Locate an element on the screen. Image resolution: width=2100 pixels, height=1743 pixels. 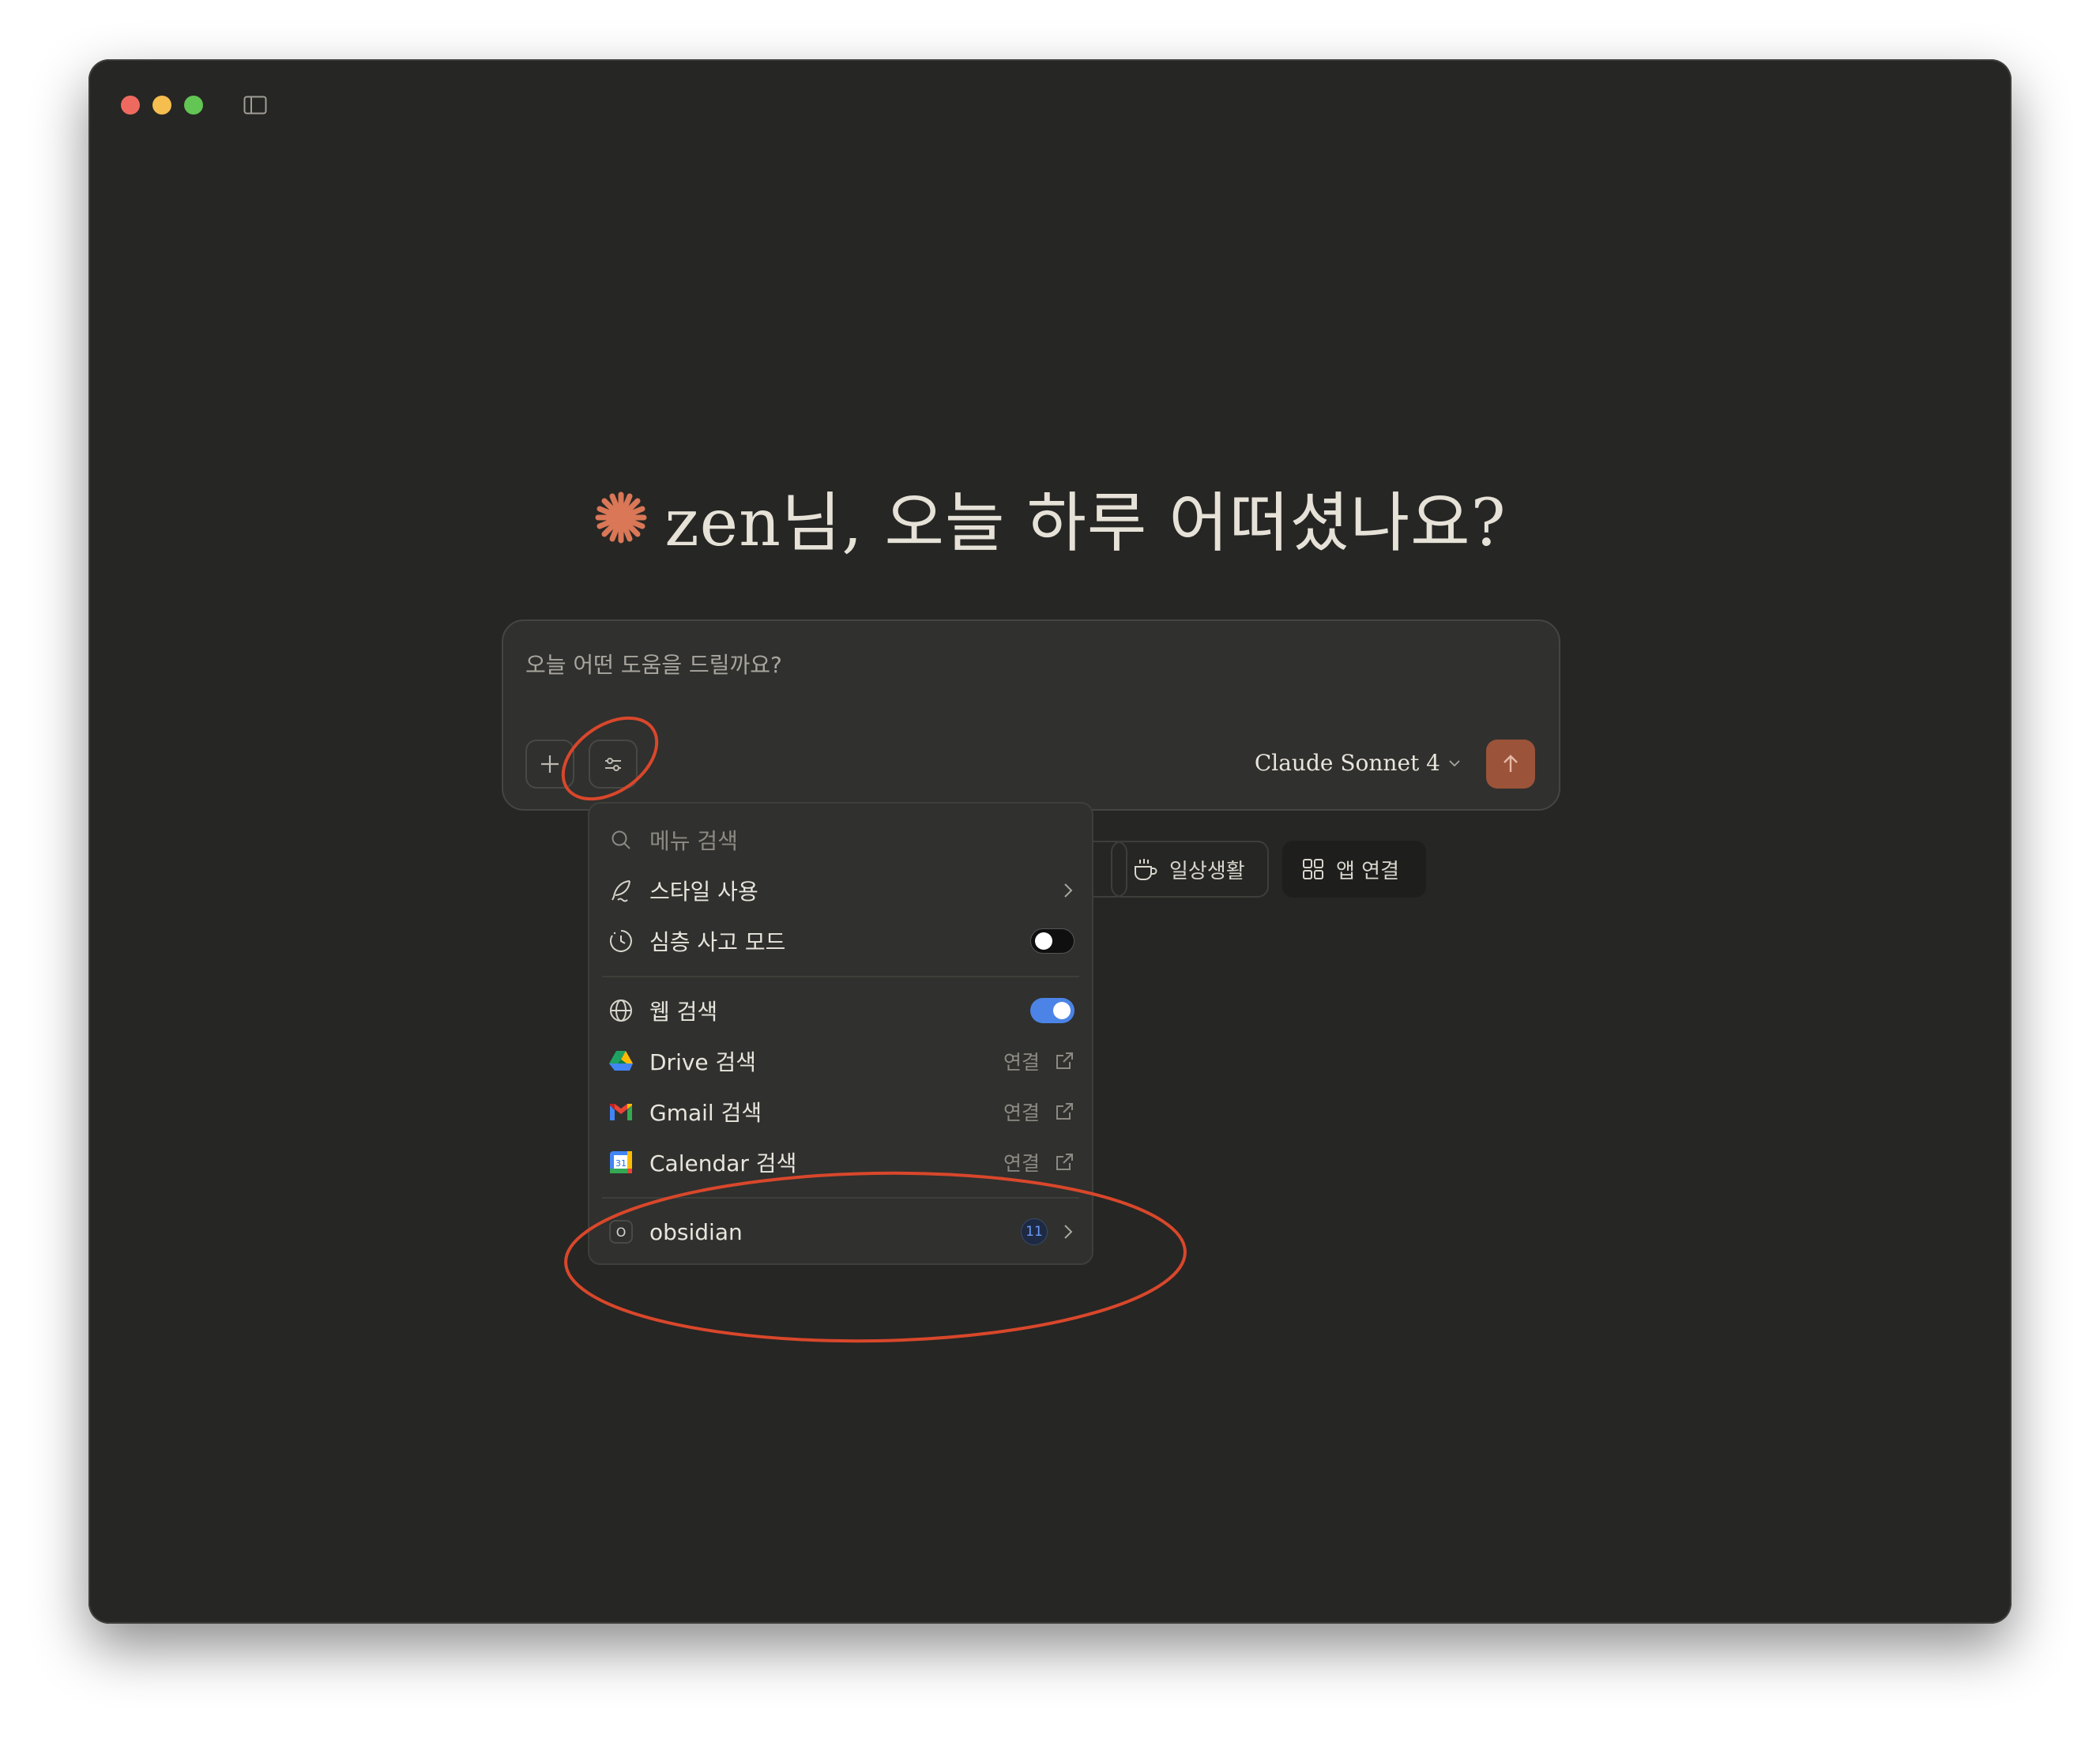
zoom-window-button is located at coordinates (194, 105).